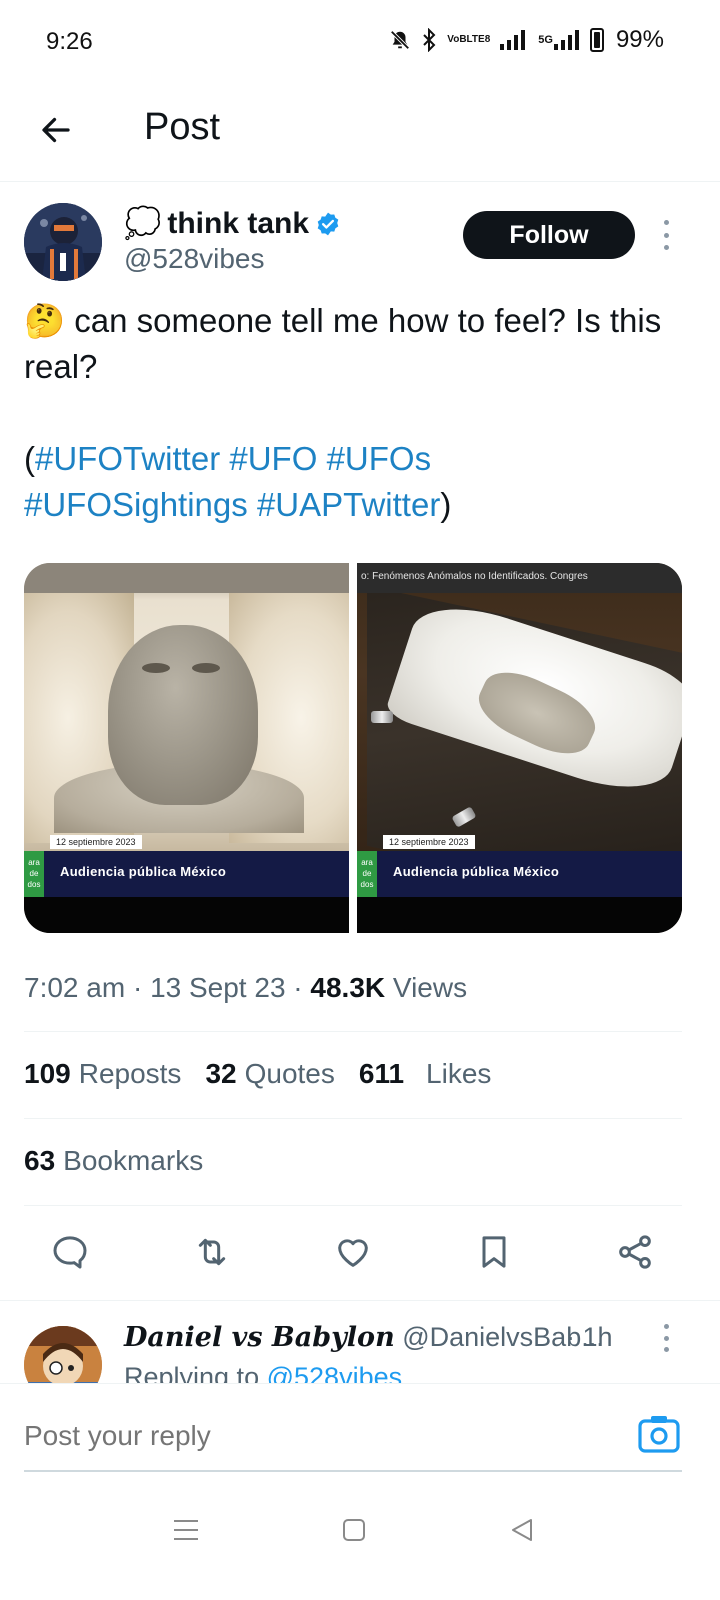  I want to click on author-avatar, so click(63, 242).